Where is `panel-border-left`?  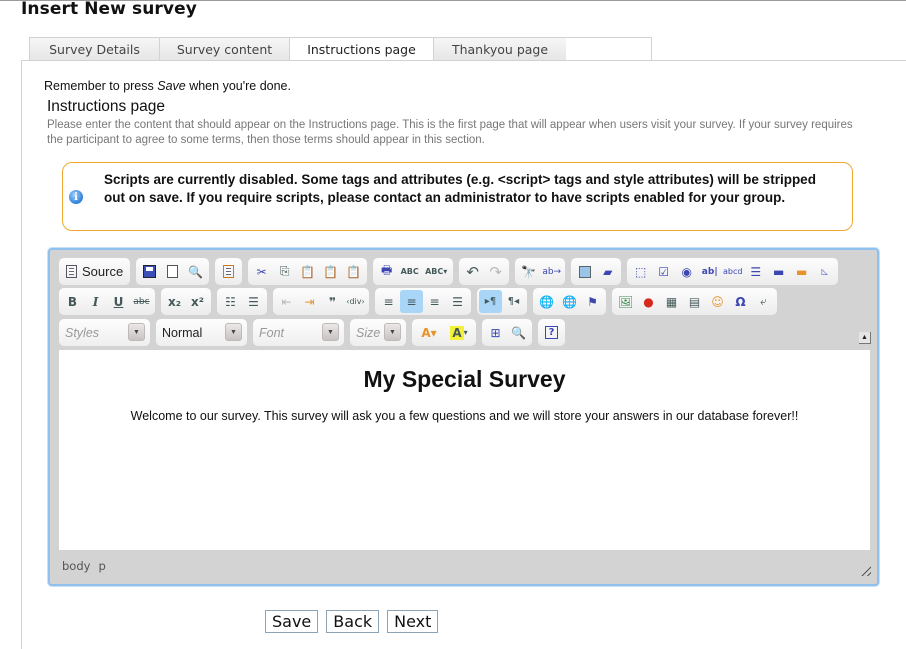 panel-border-left is located at coordinates (21, 354).